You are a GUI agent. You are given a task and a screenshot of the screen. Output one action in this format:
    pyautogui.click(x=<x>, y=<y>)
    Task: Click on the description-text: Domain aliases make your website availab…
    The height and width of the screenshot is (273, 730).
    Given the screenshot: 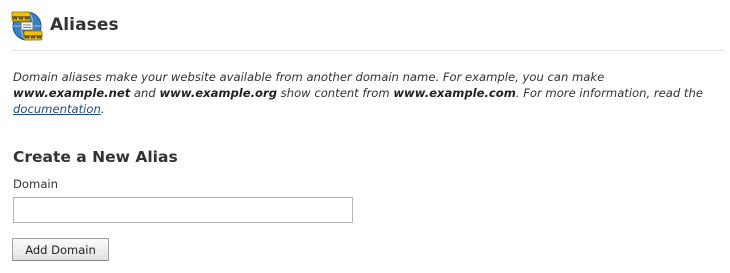 What is the action you would take?
    pyautogui.click(x=309, y=77)
    